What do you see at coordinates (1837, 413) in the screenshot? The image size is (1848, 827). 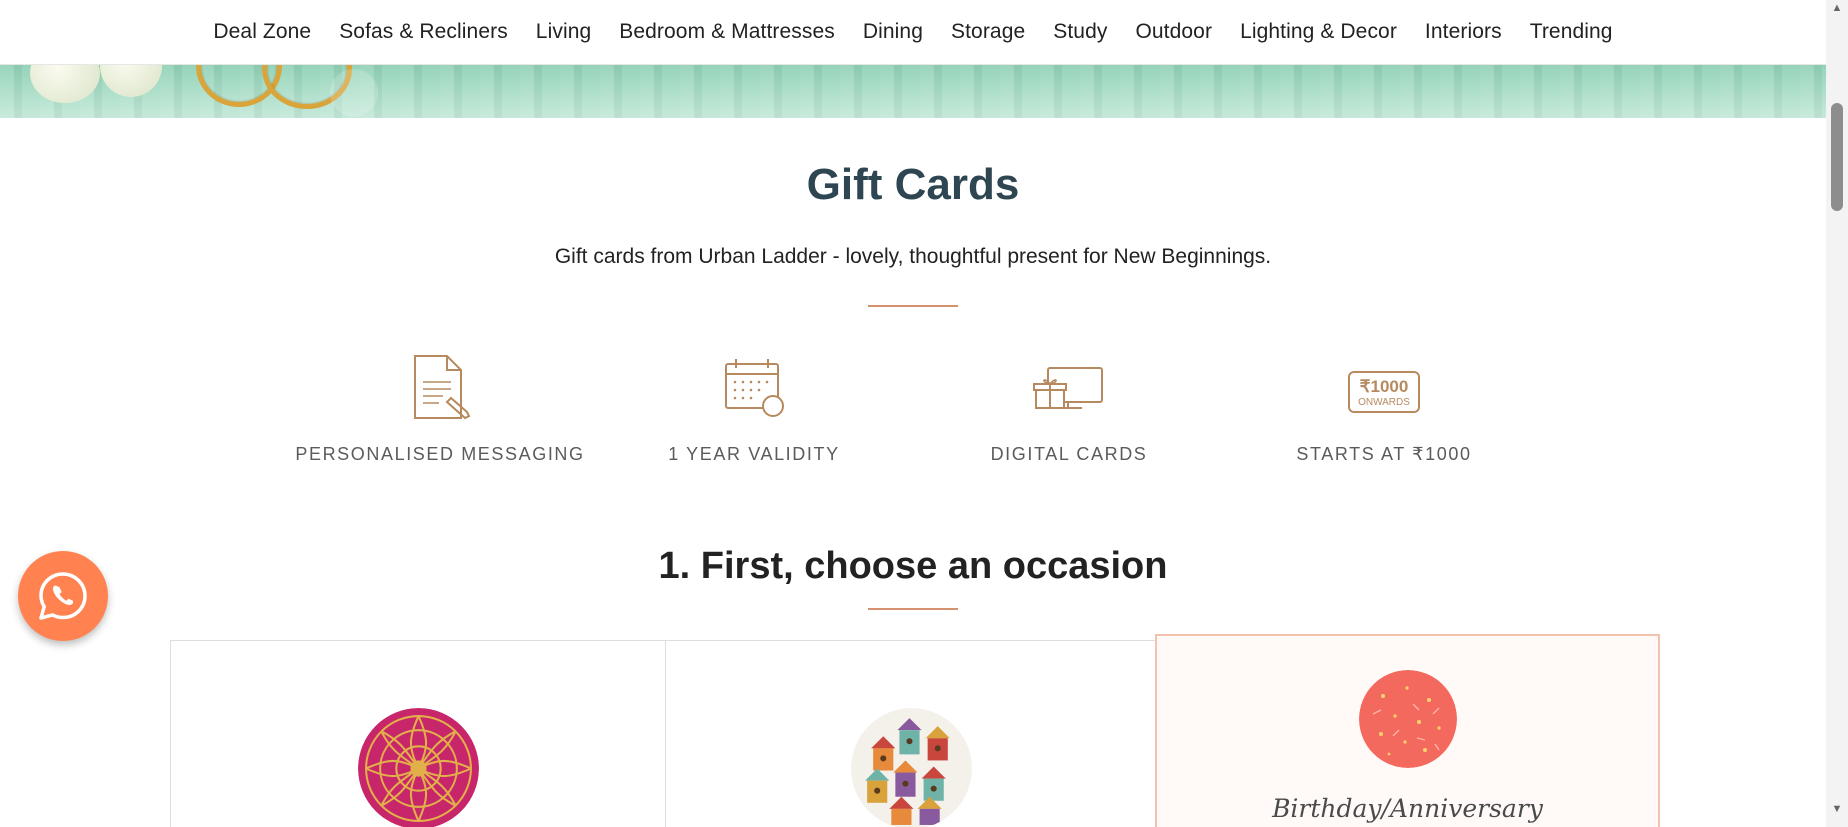 I see `page-scrollbar: ▲ ▼` at bounding box center [1837, 413].